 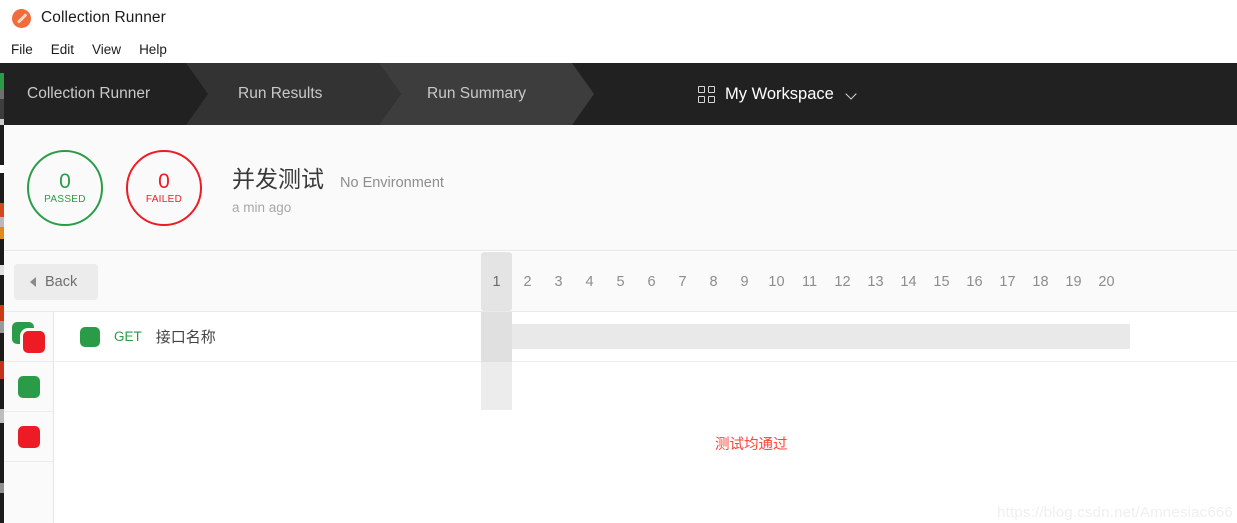 I want to click on breadcrumb-run-results: Run Results, so click(x=293, y=94).